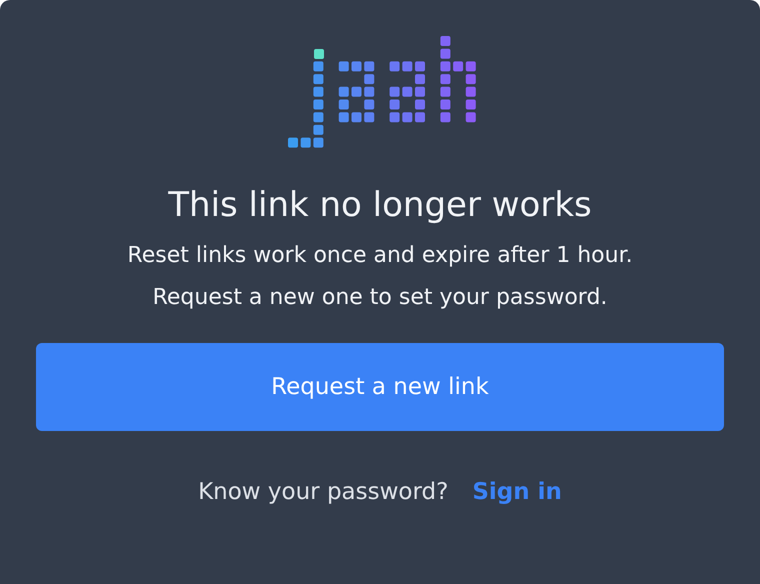  Describe the element at coordinates (380, 205) in the screenshot. I see `heading: This link no longer works` at that location.